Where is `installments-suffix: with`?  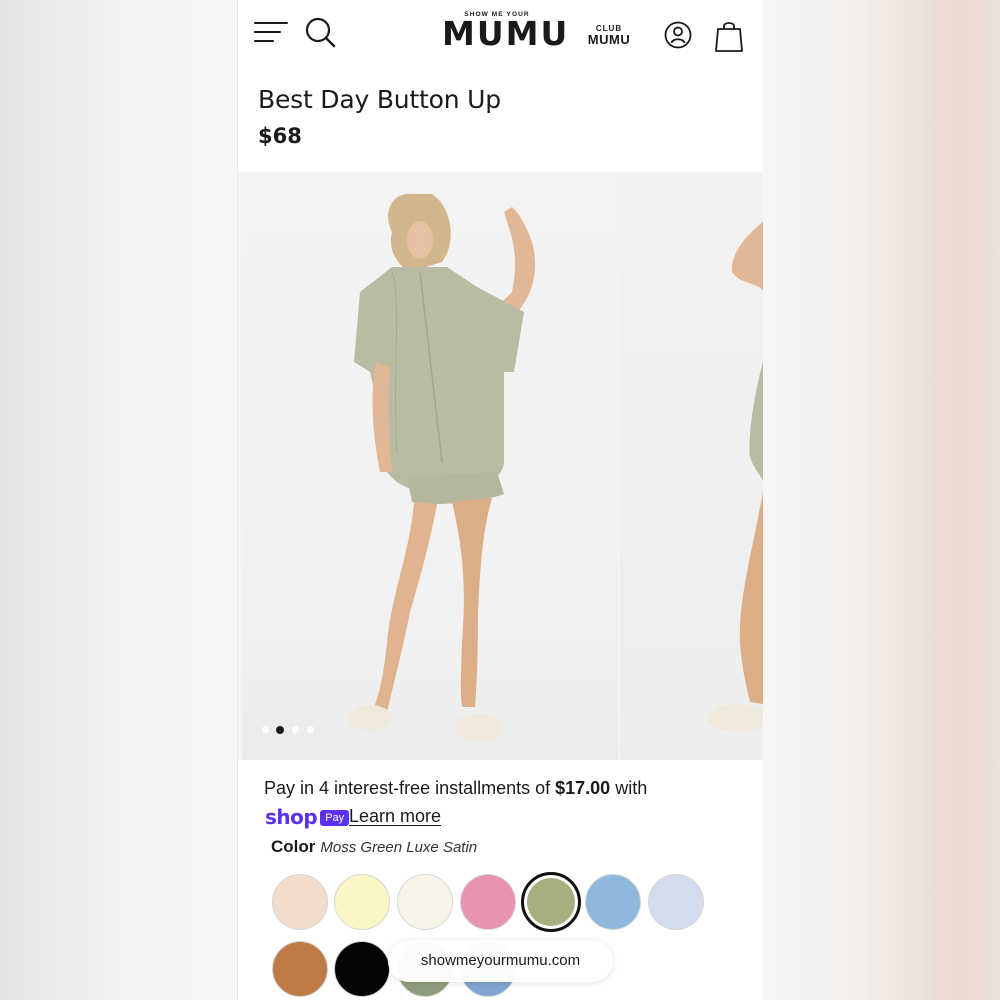
installments-suffix: with is located at coordinates (629, 788).